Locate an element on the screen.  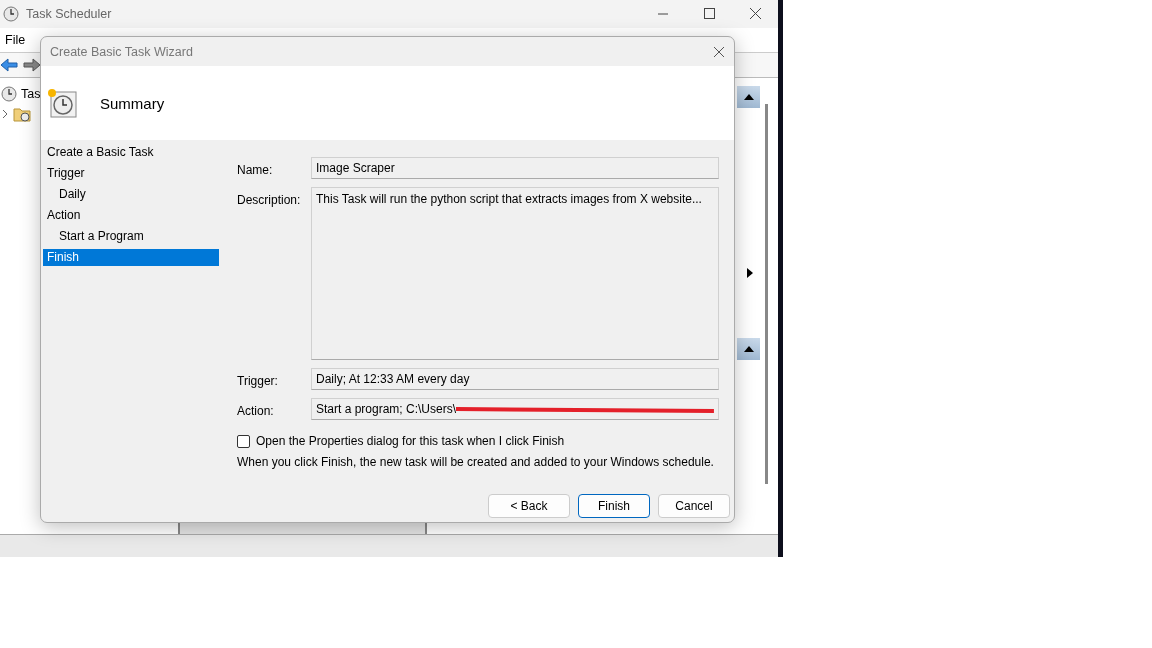
wizard-step: Start a Program is located at coordinates (131, 236).